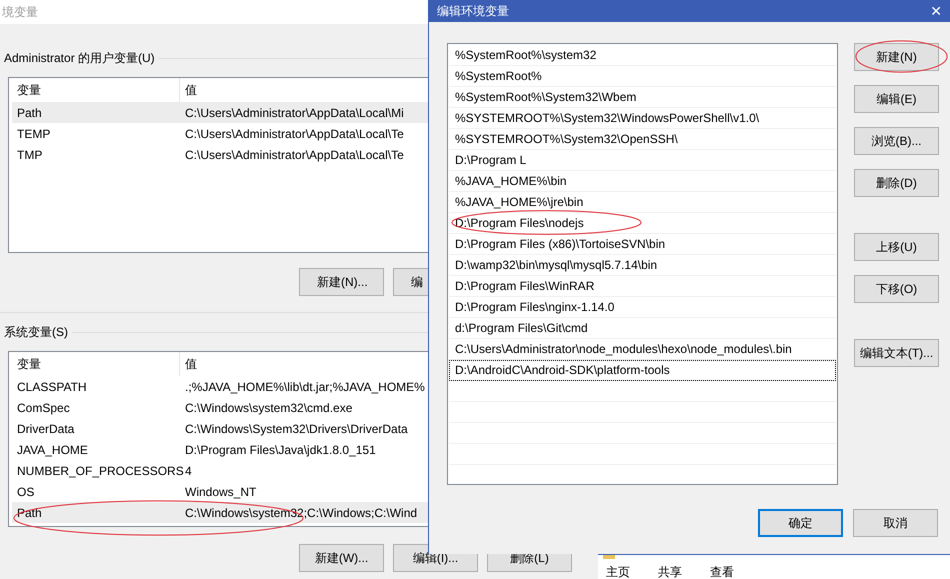  I want to click on path-entry: D:\wamp32\bin\mysql\mysql5.7.14\bin, so click(642, 265).